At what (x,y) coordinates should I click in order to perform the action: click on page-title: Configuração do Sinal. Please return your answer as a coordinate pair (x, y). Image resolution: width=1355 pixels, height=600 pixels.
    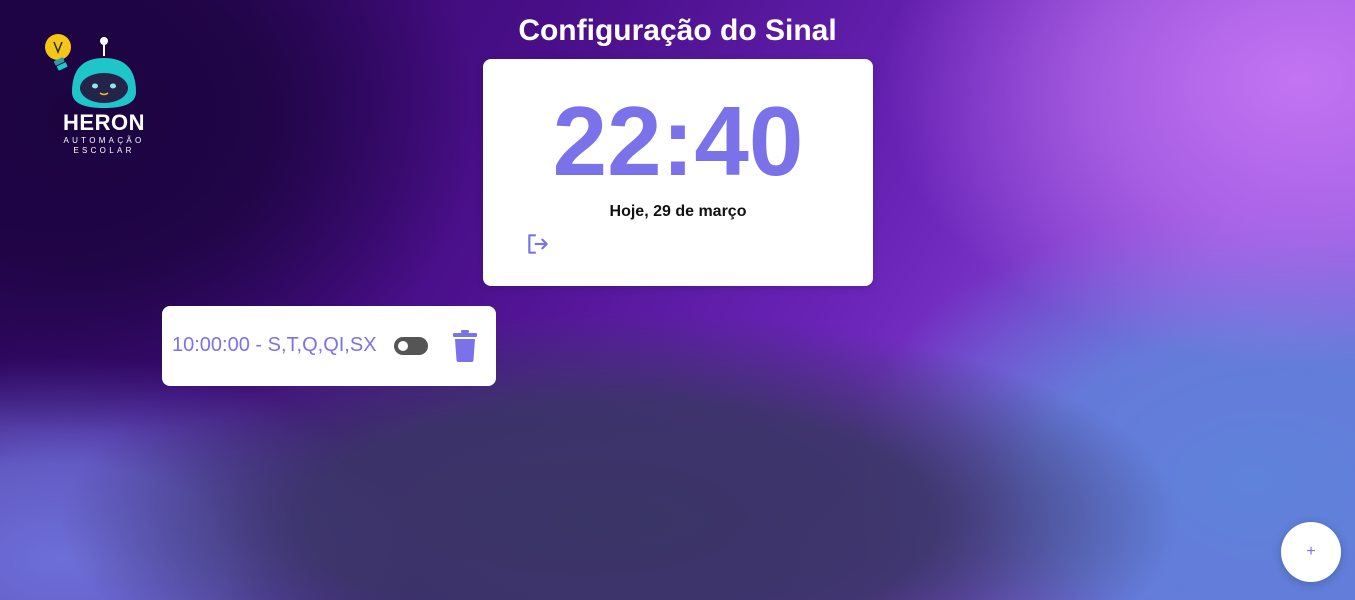
    Looking at the image, I should click on (677, 30).